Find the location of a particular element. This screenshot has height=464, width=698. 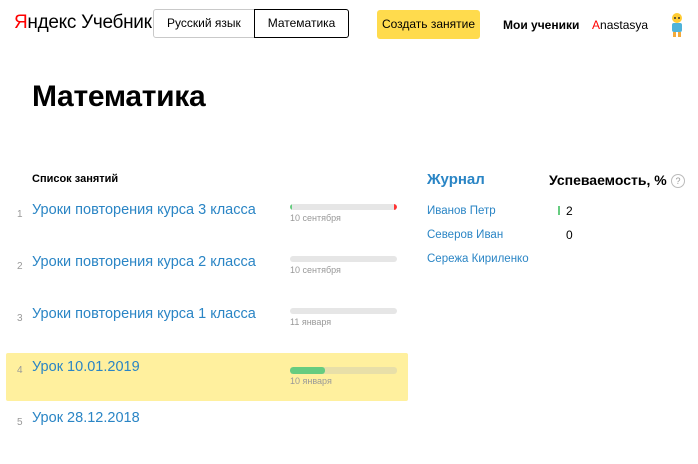

score-bar-icon is located at coordinates (559, 210).